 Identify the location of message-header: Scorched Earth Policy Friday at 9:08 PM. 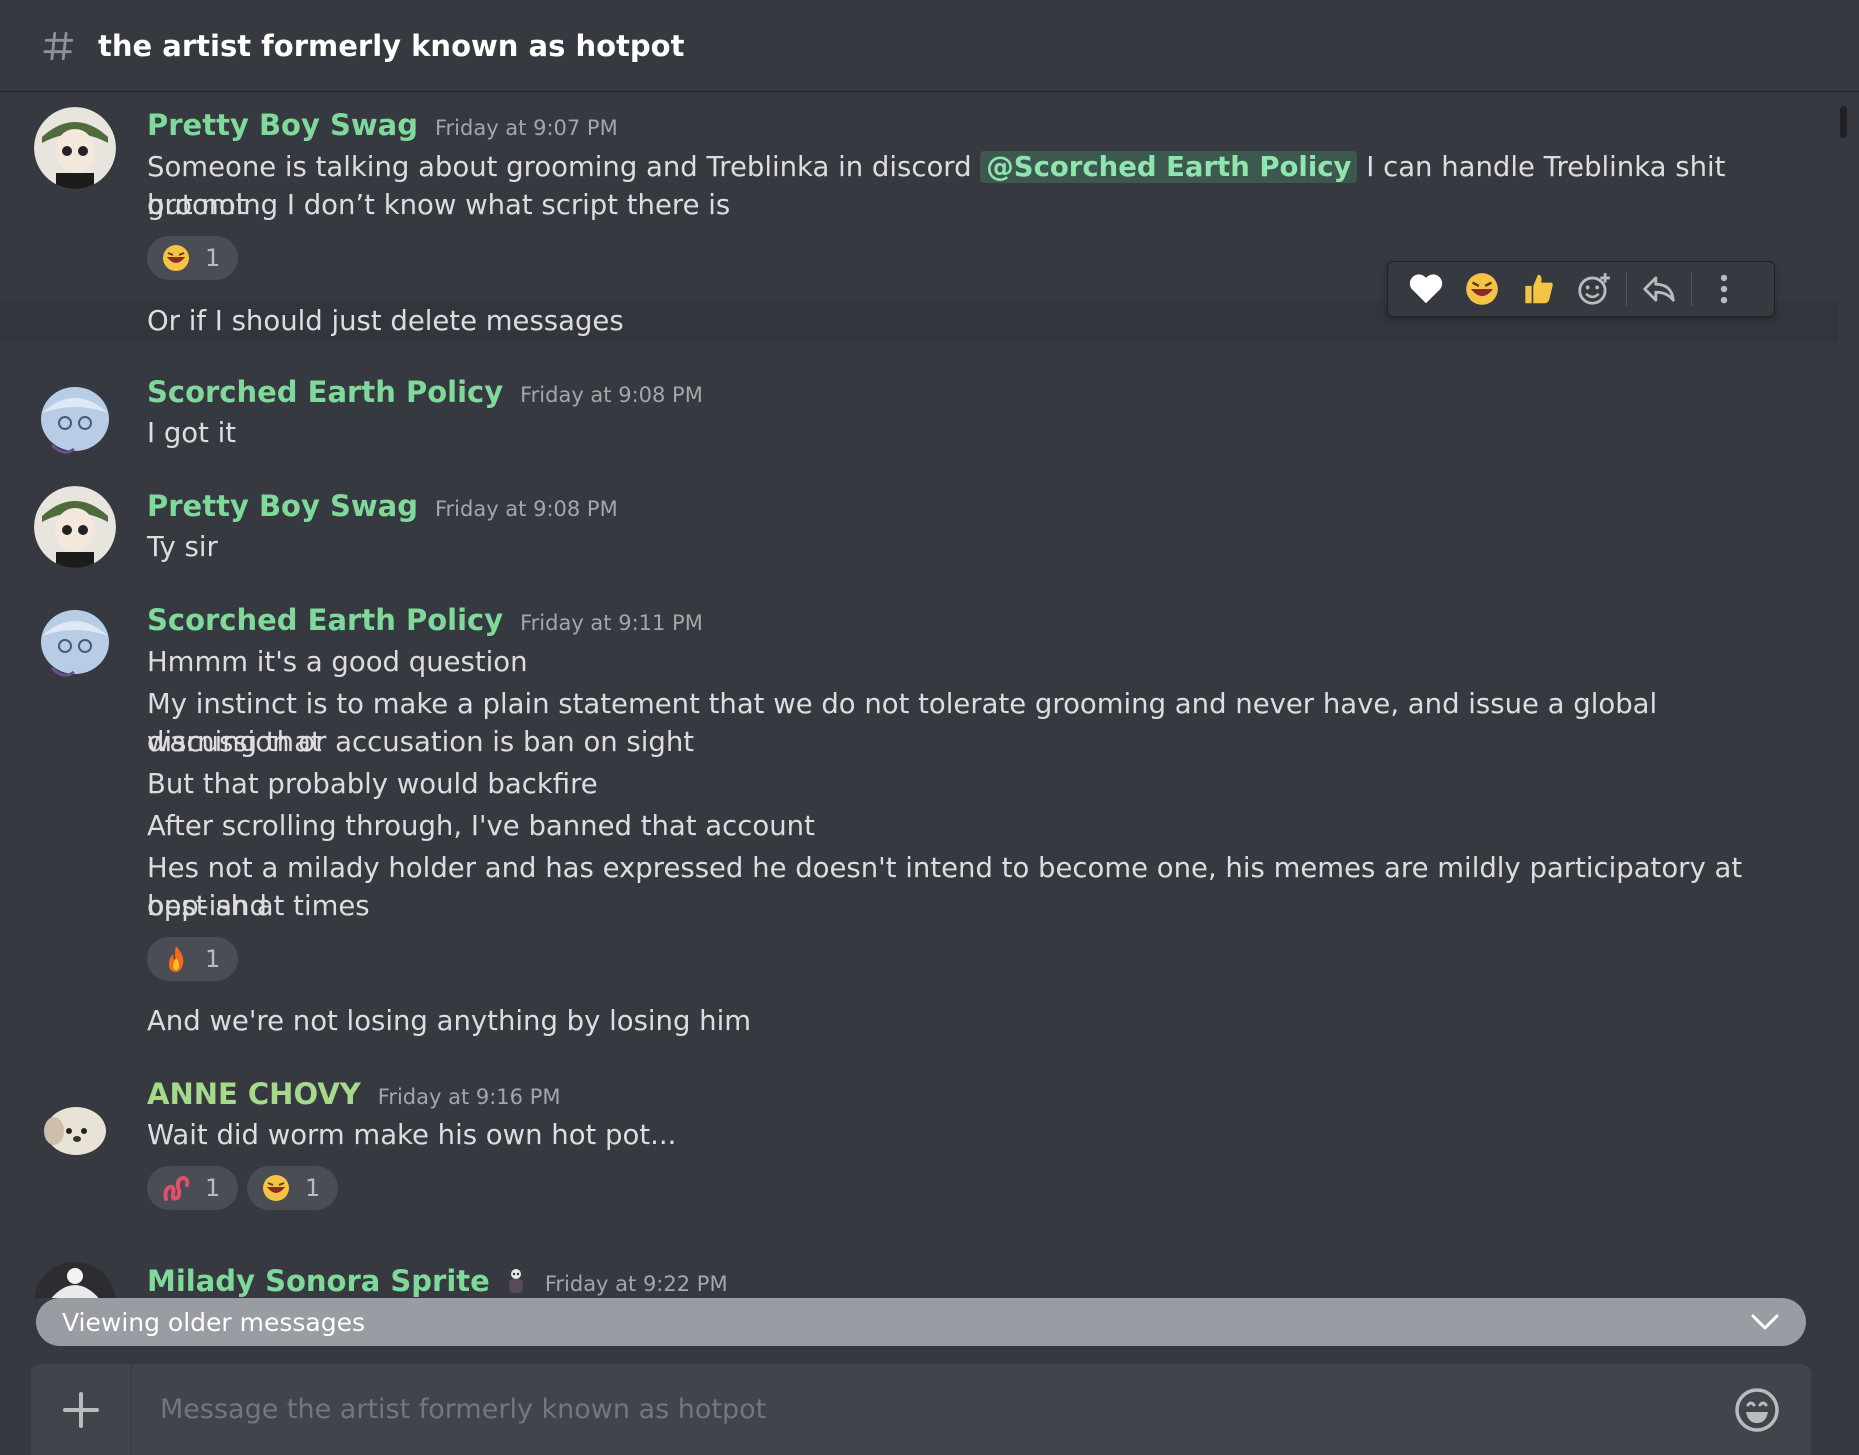
(425, 392).